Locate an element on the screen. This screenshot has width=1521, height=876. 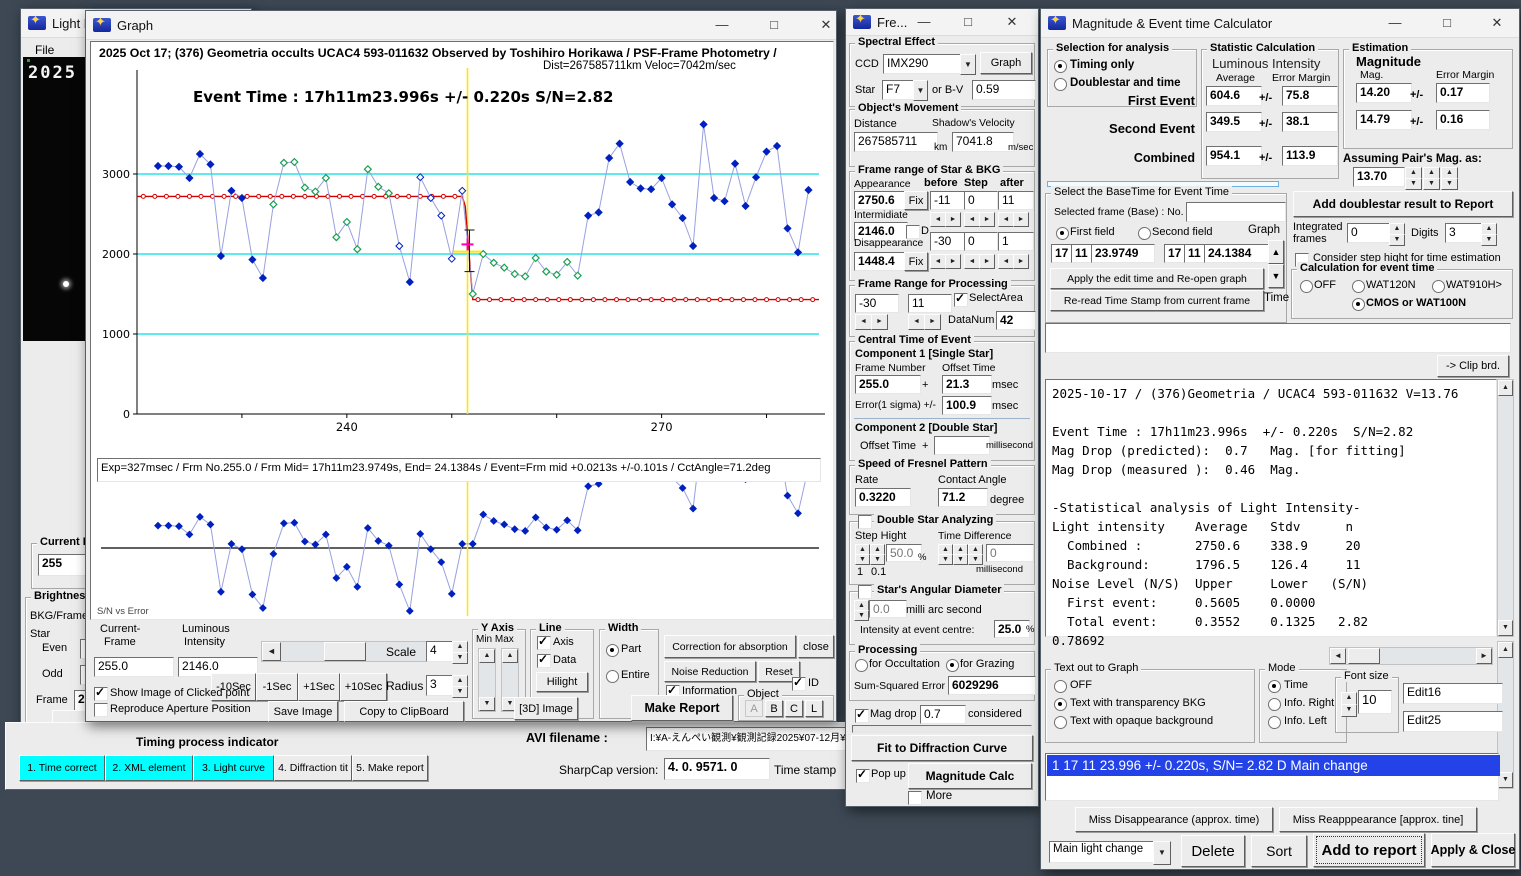
dis-step-right-icon: ► is located at coordinates (987, 261).